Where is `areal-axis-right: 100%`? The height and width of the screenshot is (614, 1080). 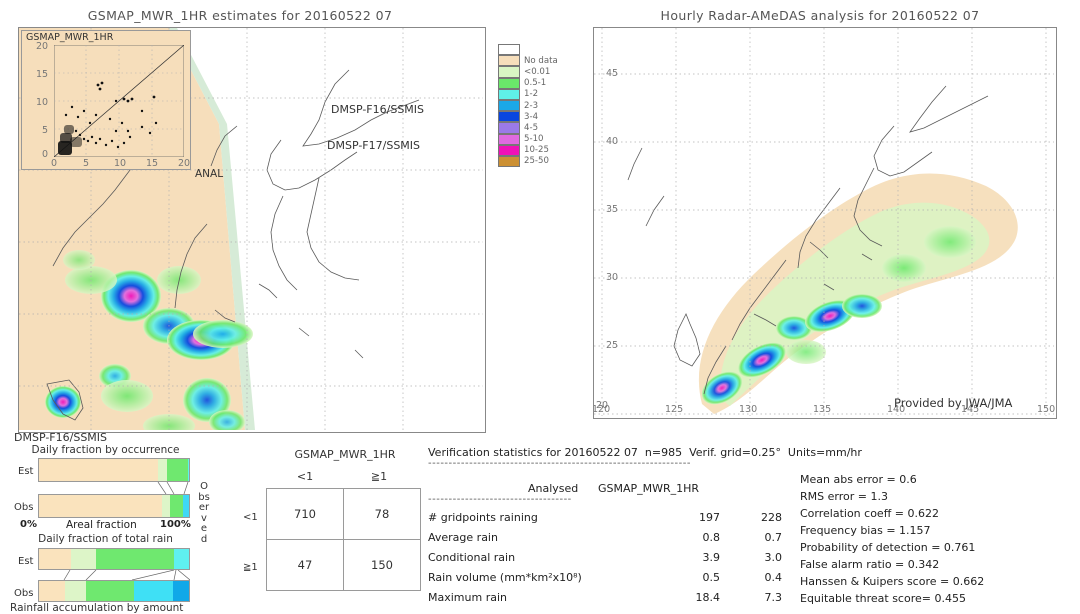 areal-axis-right: 100% is located at coordinates (175, 524).